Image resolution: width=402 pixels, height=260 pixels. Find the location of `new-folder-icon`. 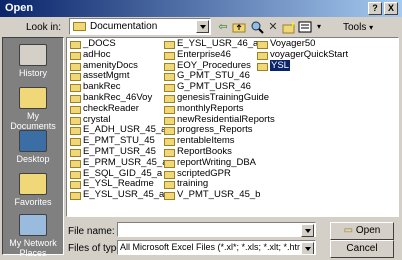

new-folder-icon is located at coordinates (289, 27).